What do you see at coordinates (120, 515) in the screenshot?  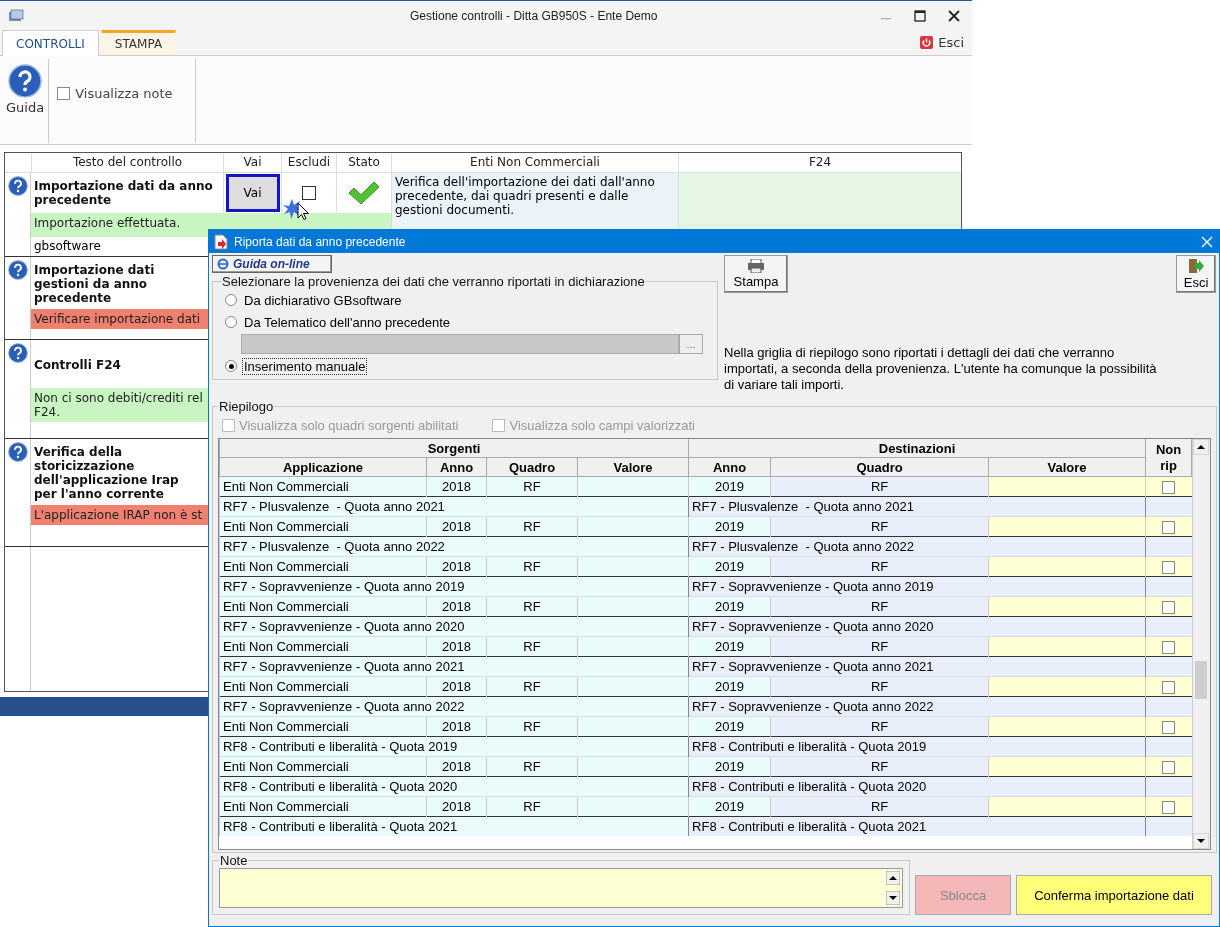 I see `status-message: L'applicazione IRAP non è st` at bounding box center [120, 515].